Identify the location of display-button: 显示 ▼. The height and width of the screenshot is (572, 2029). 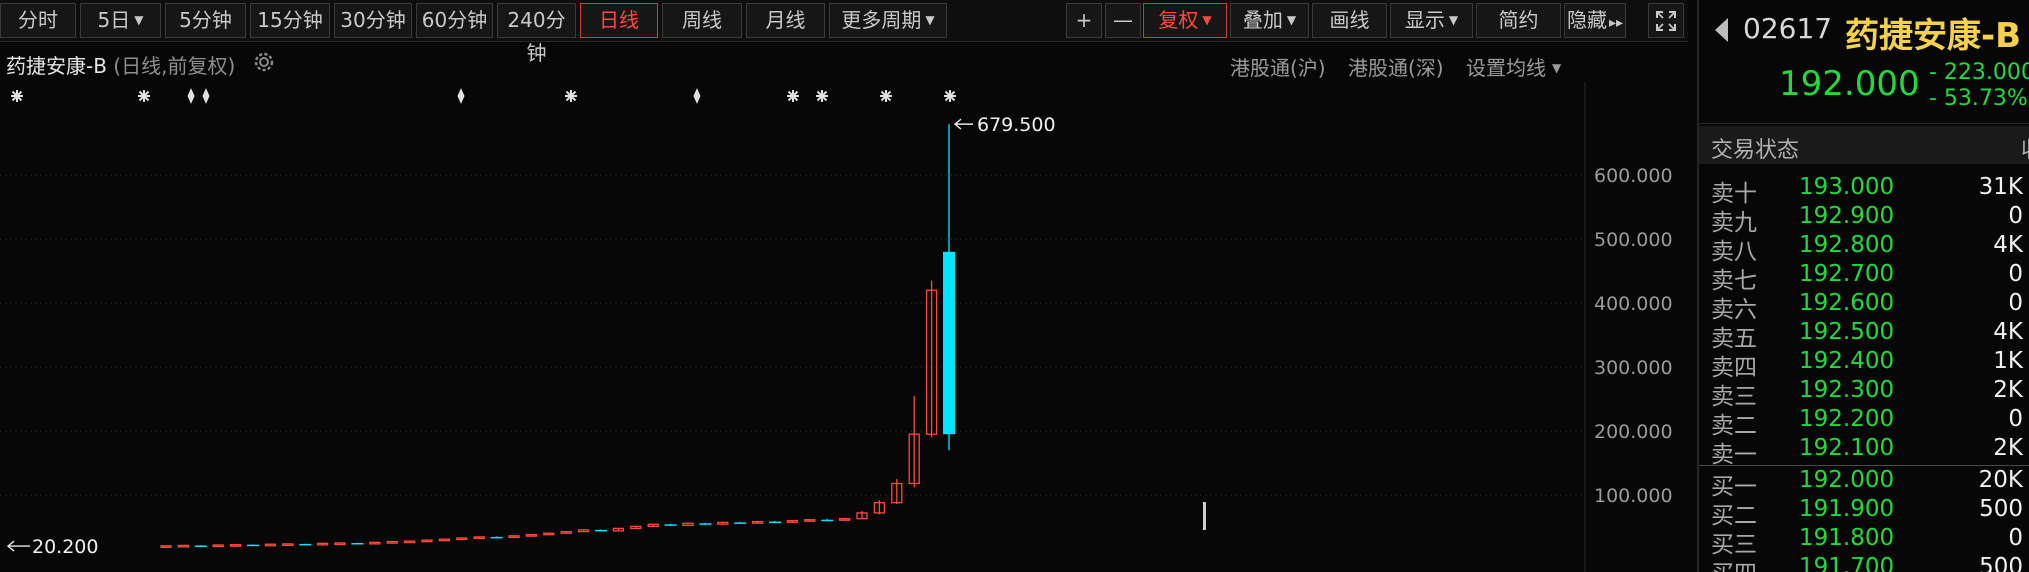
(1431, 20).